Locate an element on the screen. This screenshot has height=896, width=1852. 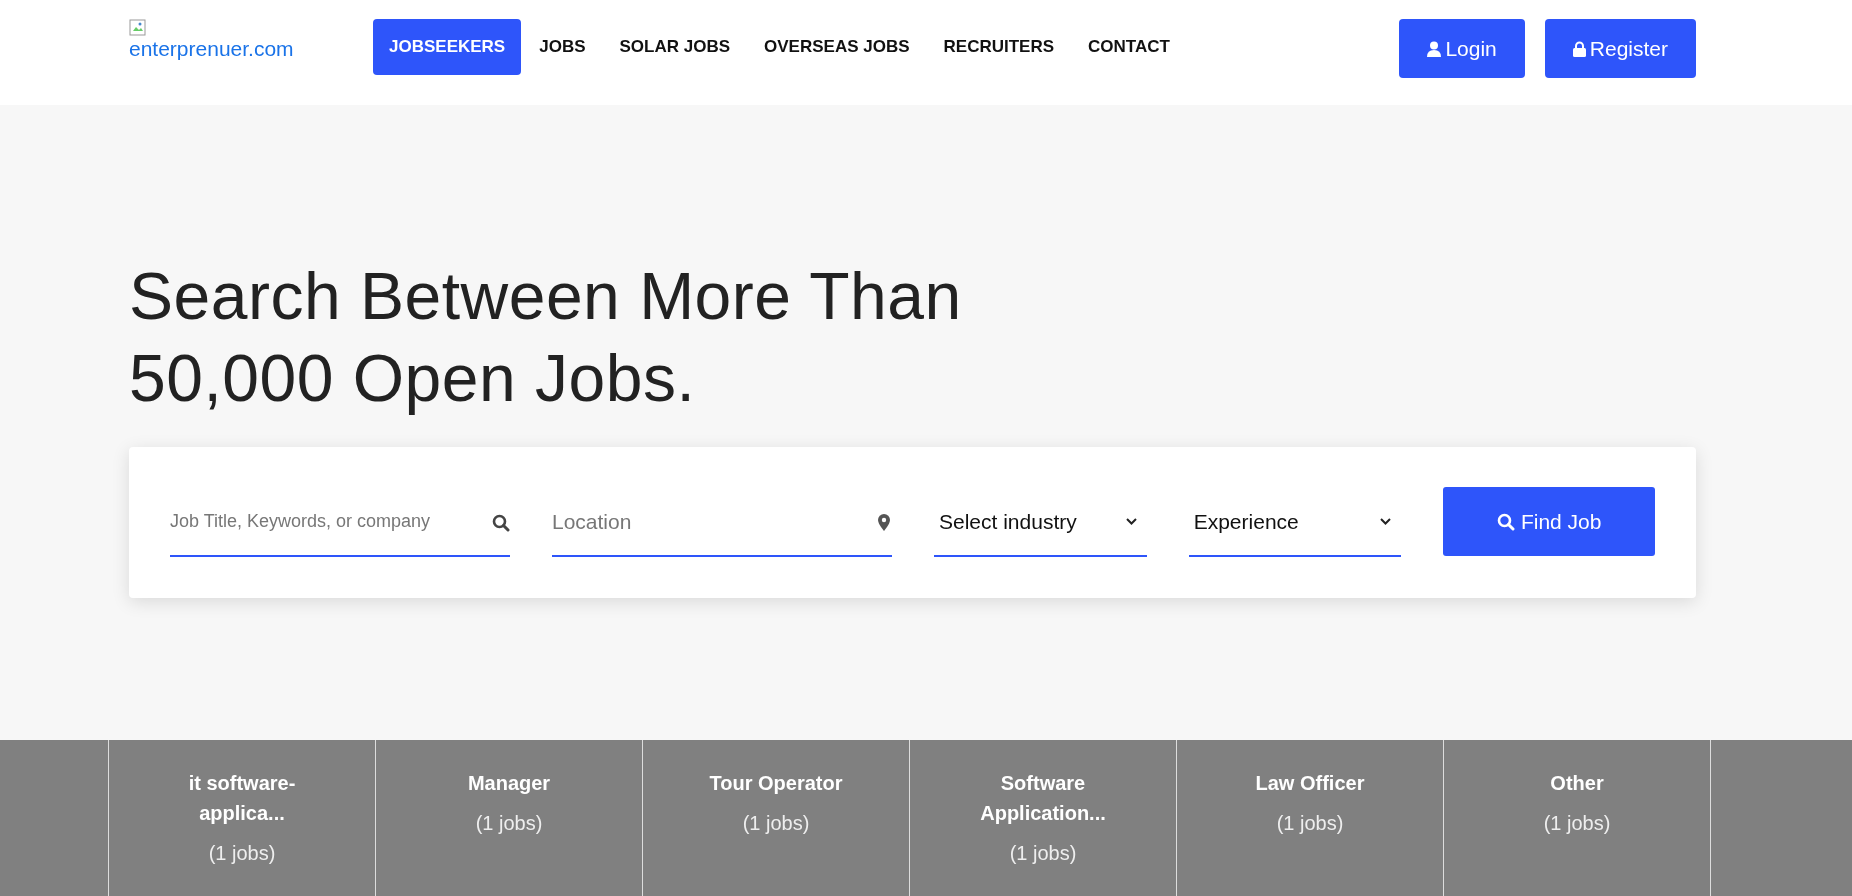
hero-heading: Search Between More Than 50,000 Open Jobs. is located at coordinates (546, 337).